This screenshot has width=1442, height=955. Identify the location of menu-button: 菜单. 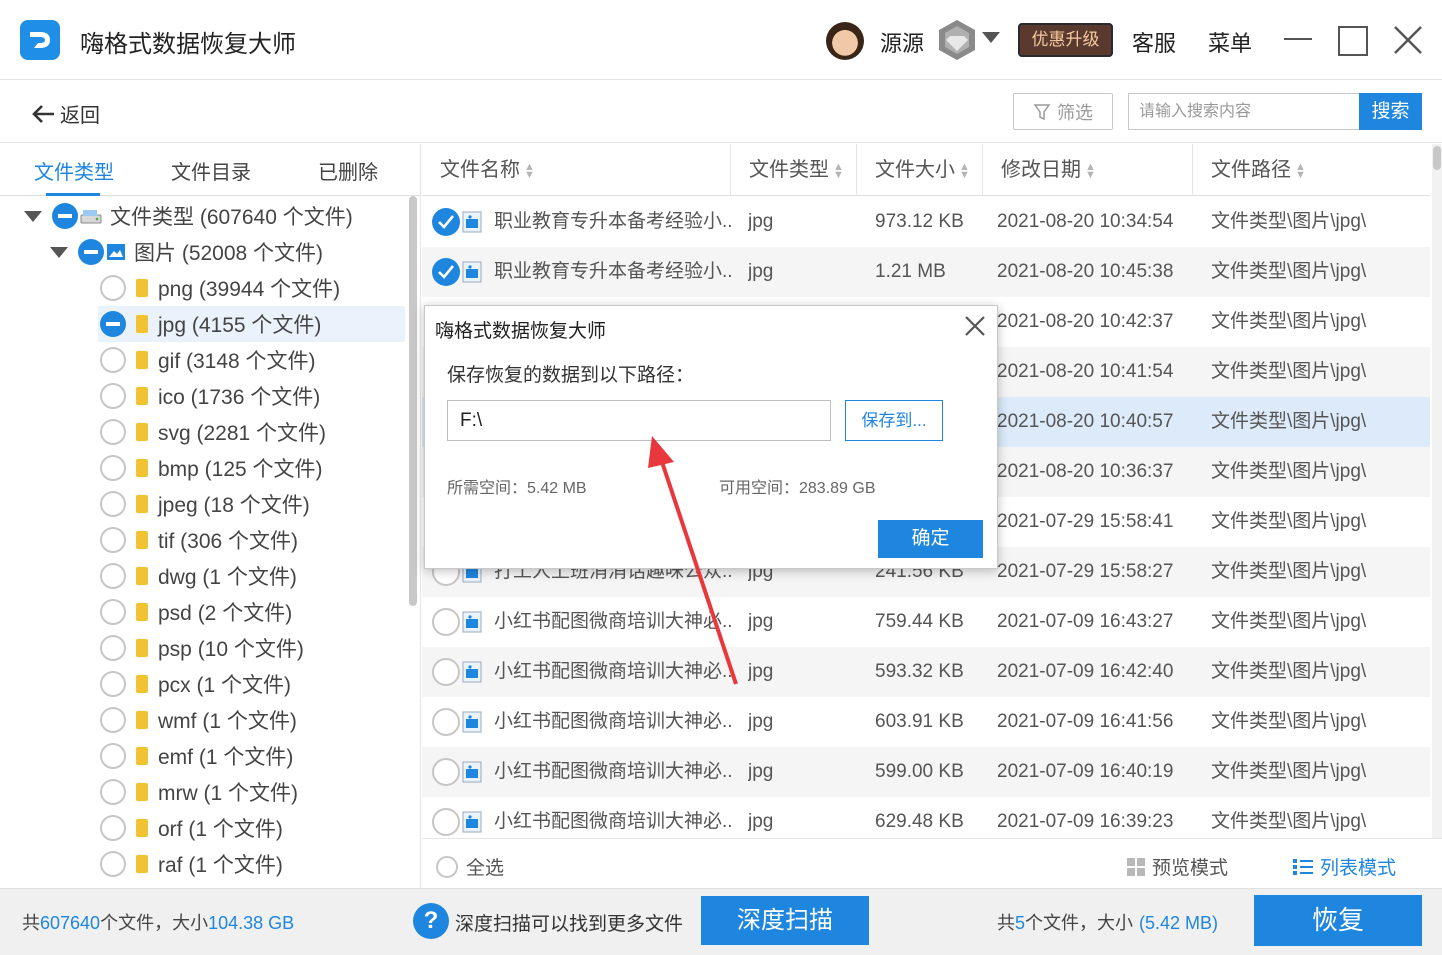
(1230, 42).